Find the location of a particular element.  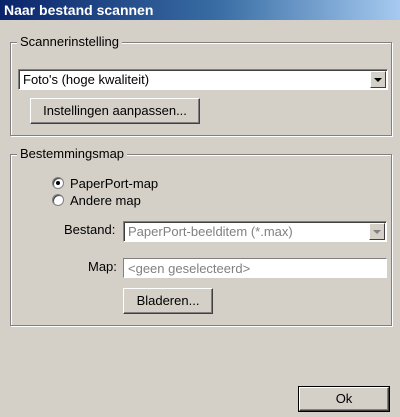

destination-folder-legend: Bestemmingsmap is located at coordinates (72, 154).